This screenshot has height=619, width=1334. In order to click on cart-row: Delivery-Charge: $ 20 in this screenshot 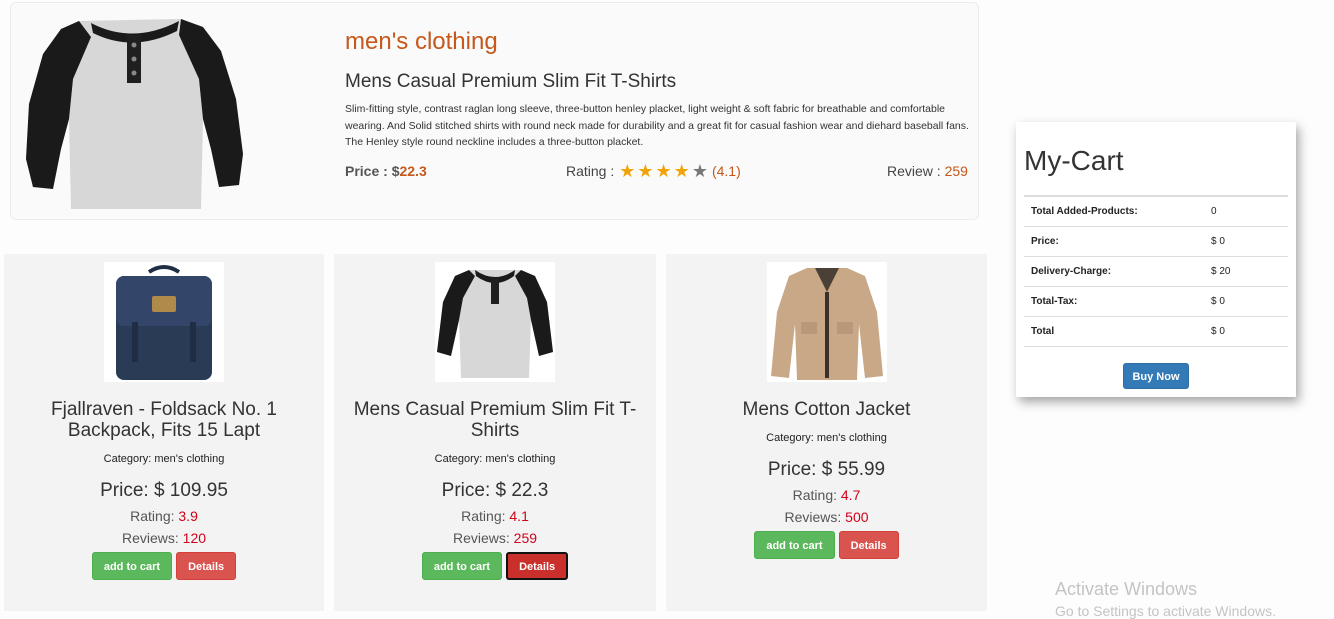, I will do `click(1156, 271)`.